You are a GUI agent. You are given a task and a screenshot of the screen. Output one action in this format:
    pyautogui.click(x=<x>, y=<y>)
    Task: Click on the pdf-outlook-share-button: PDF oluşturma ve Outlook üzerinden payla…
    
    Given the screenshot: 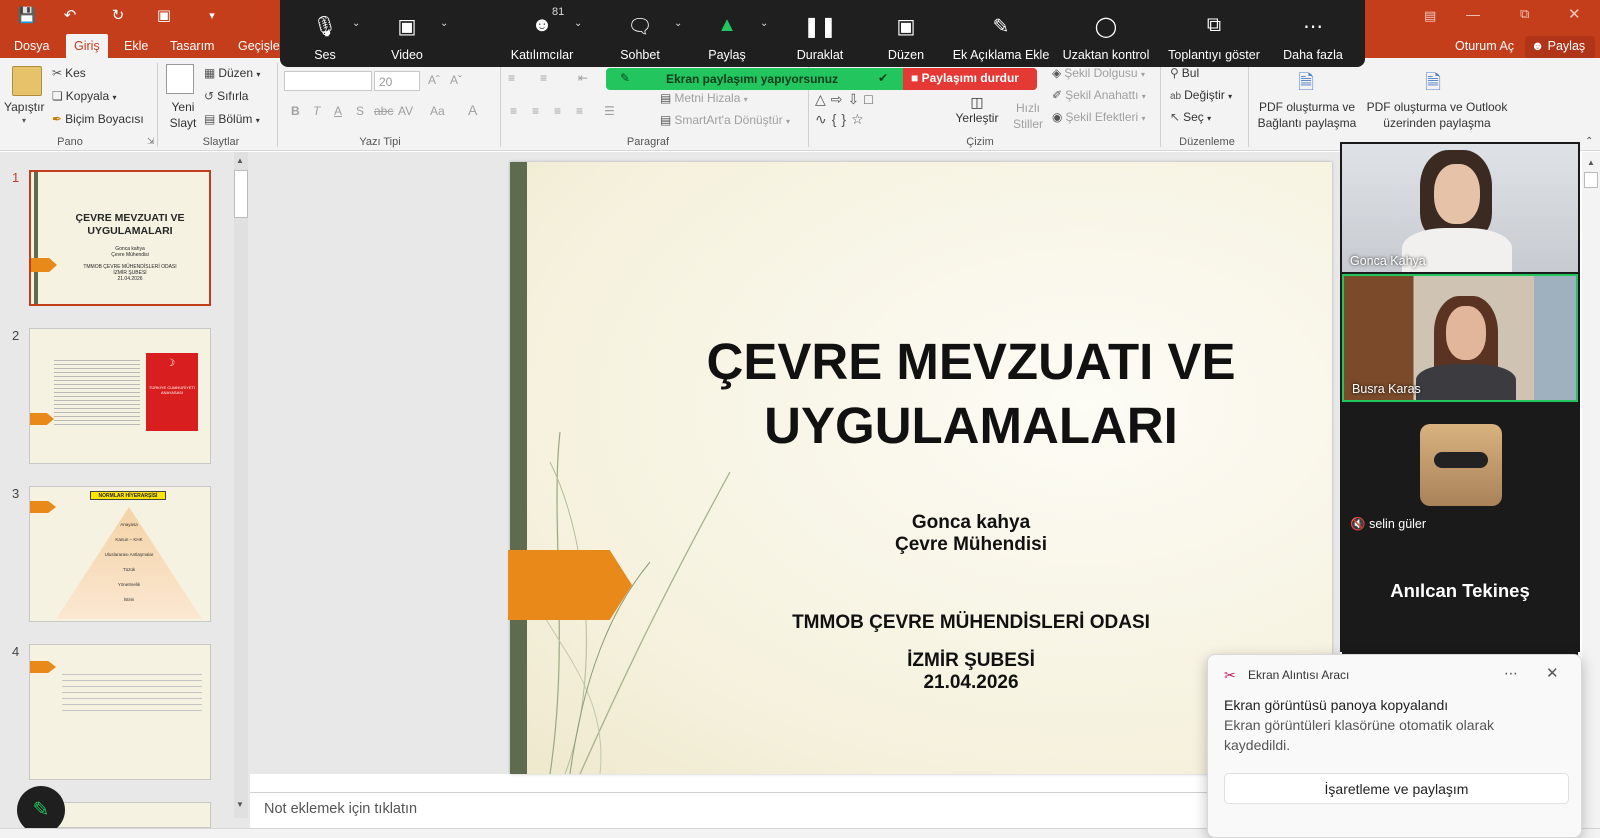 What is the action you would take?
    pyautogui.click(x=1437, y=115)
    